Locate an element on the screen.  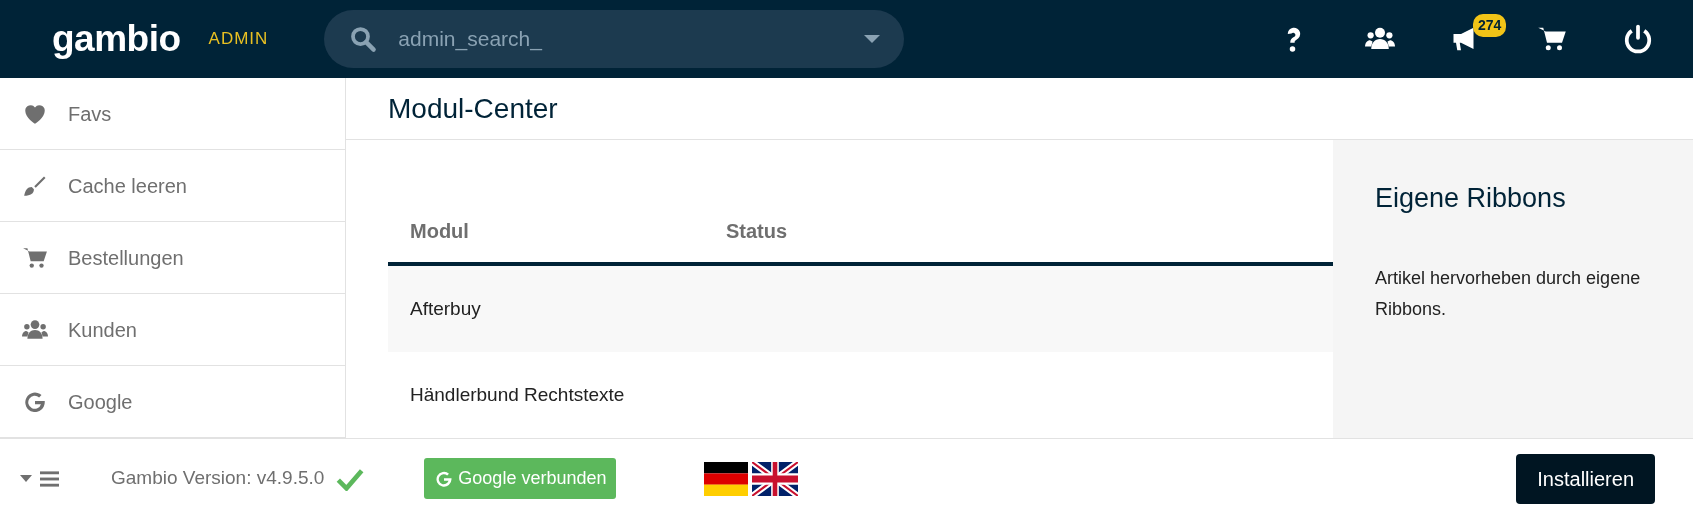
menu-toggle is located at coordinates (39, 478).